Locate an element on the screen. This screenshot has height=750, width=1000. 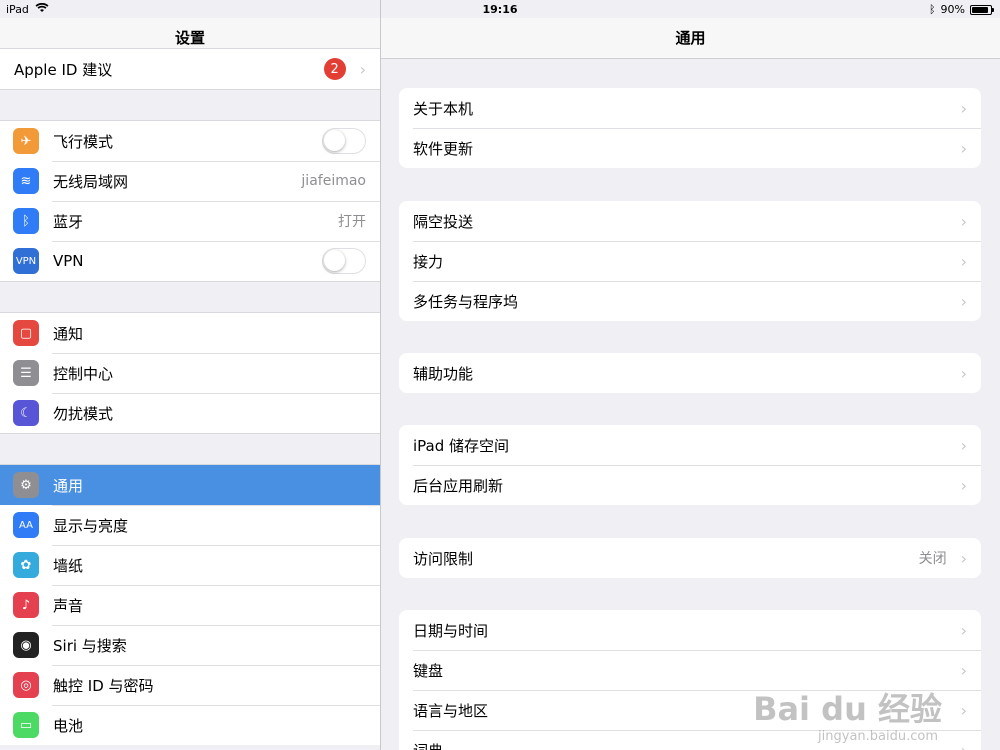
sidebar-item: ᛒ 蓝牙 打开 is located at coordinates (190, 221).